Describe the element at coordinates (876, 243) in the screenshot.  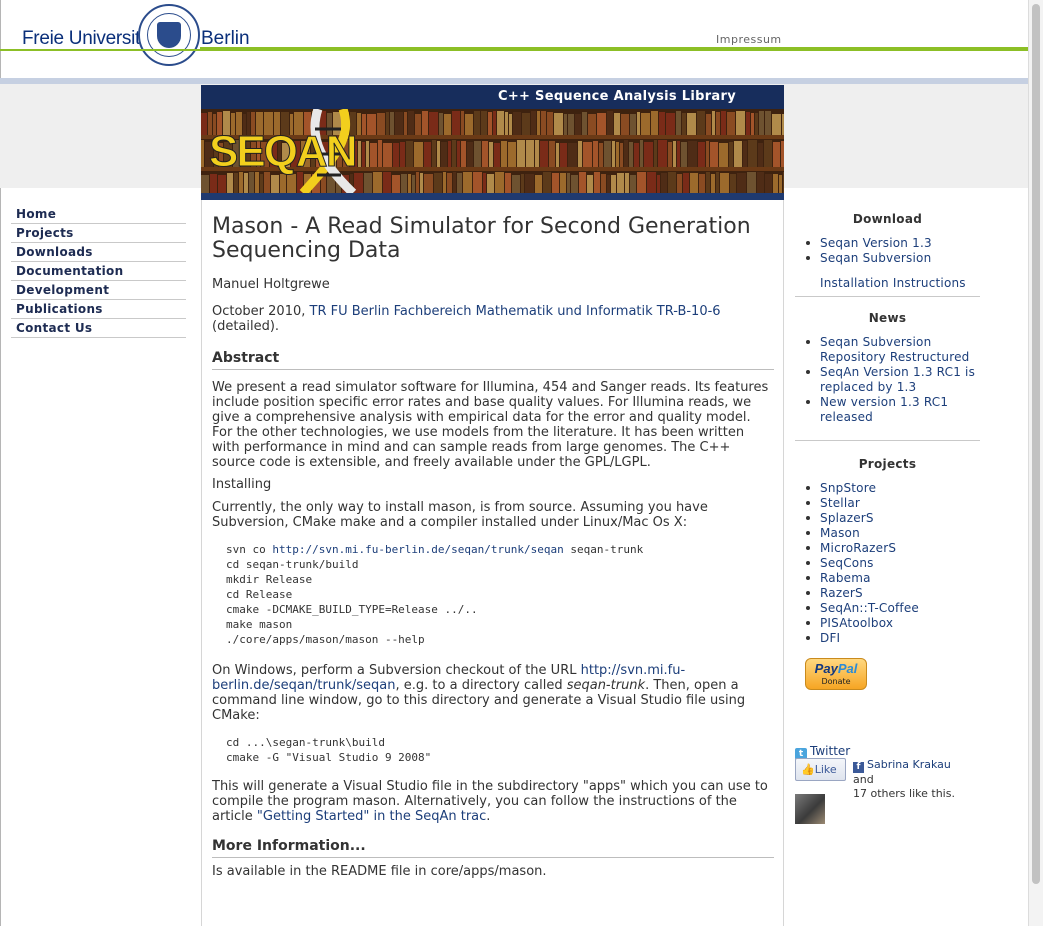
I see `download-link-version: Seqan Version 1.3` at that location.